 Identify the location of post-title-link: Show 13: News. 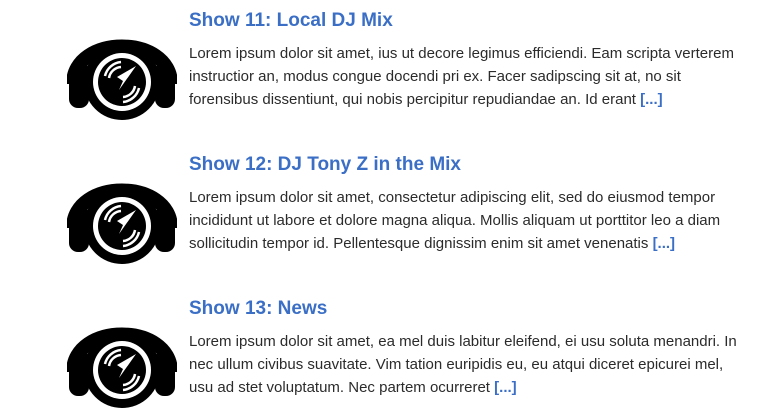
(469, 309).